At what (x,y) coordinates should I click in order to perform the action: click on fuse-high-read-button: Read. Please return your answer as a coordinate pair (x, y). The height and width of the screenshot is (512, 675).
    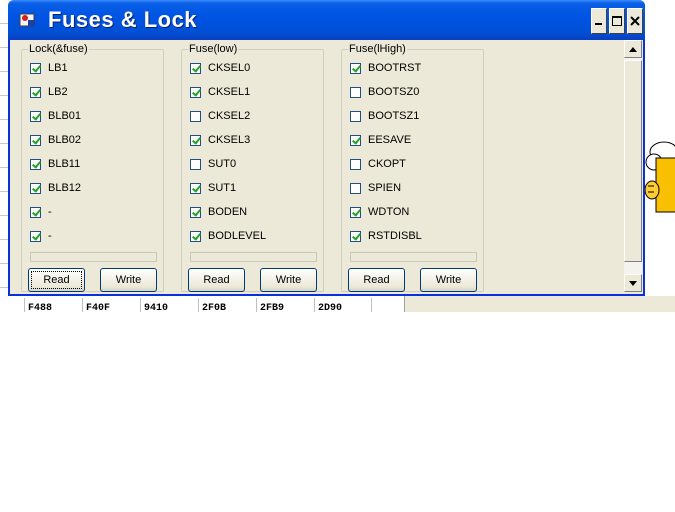
    Looking at the image, I should click on (376, 280).